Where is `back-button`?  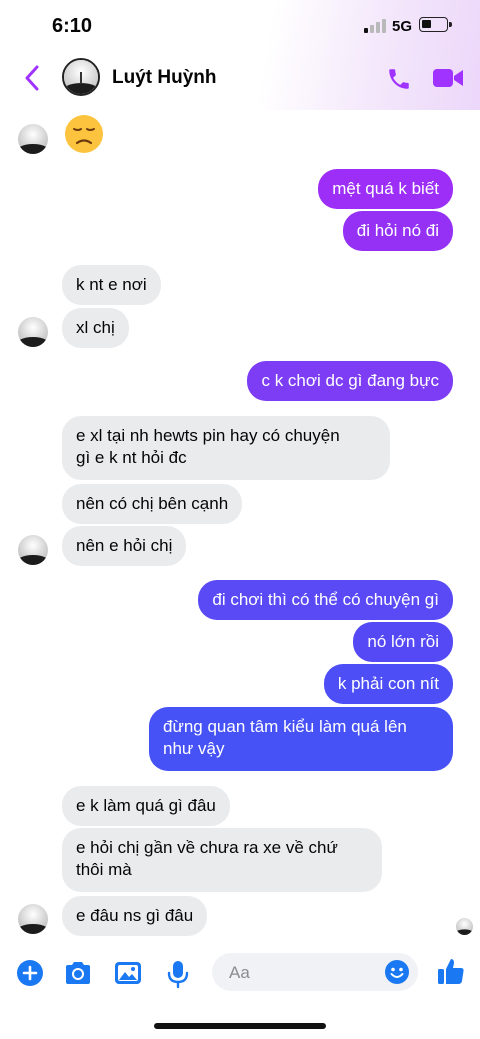
back-button is located at coordinates (32, 78).